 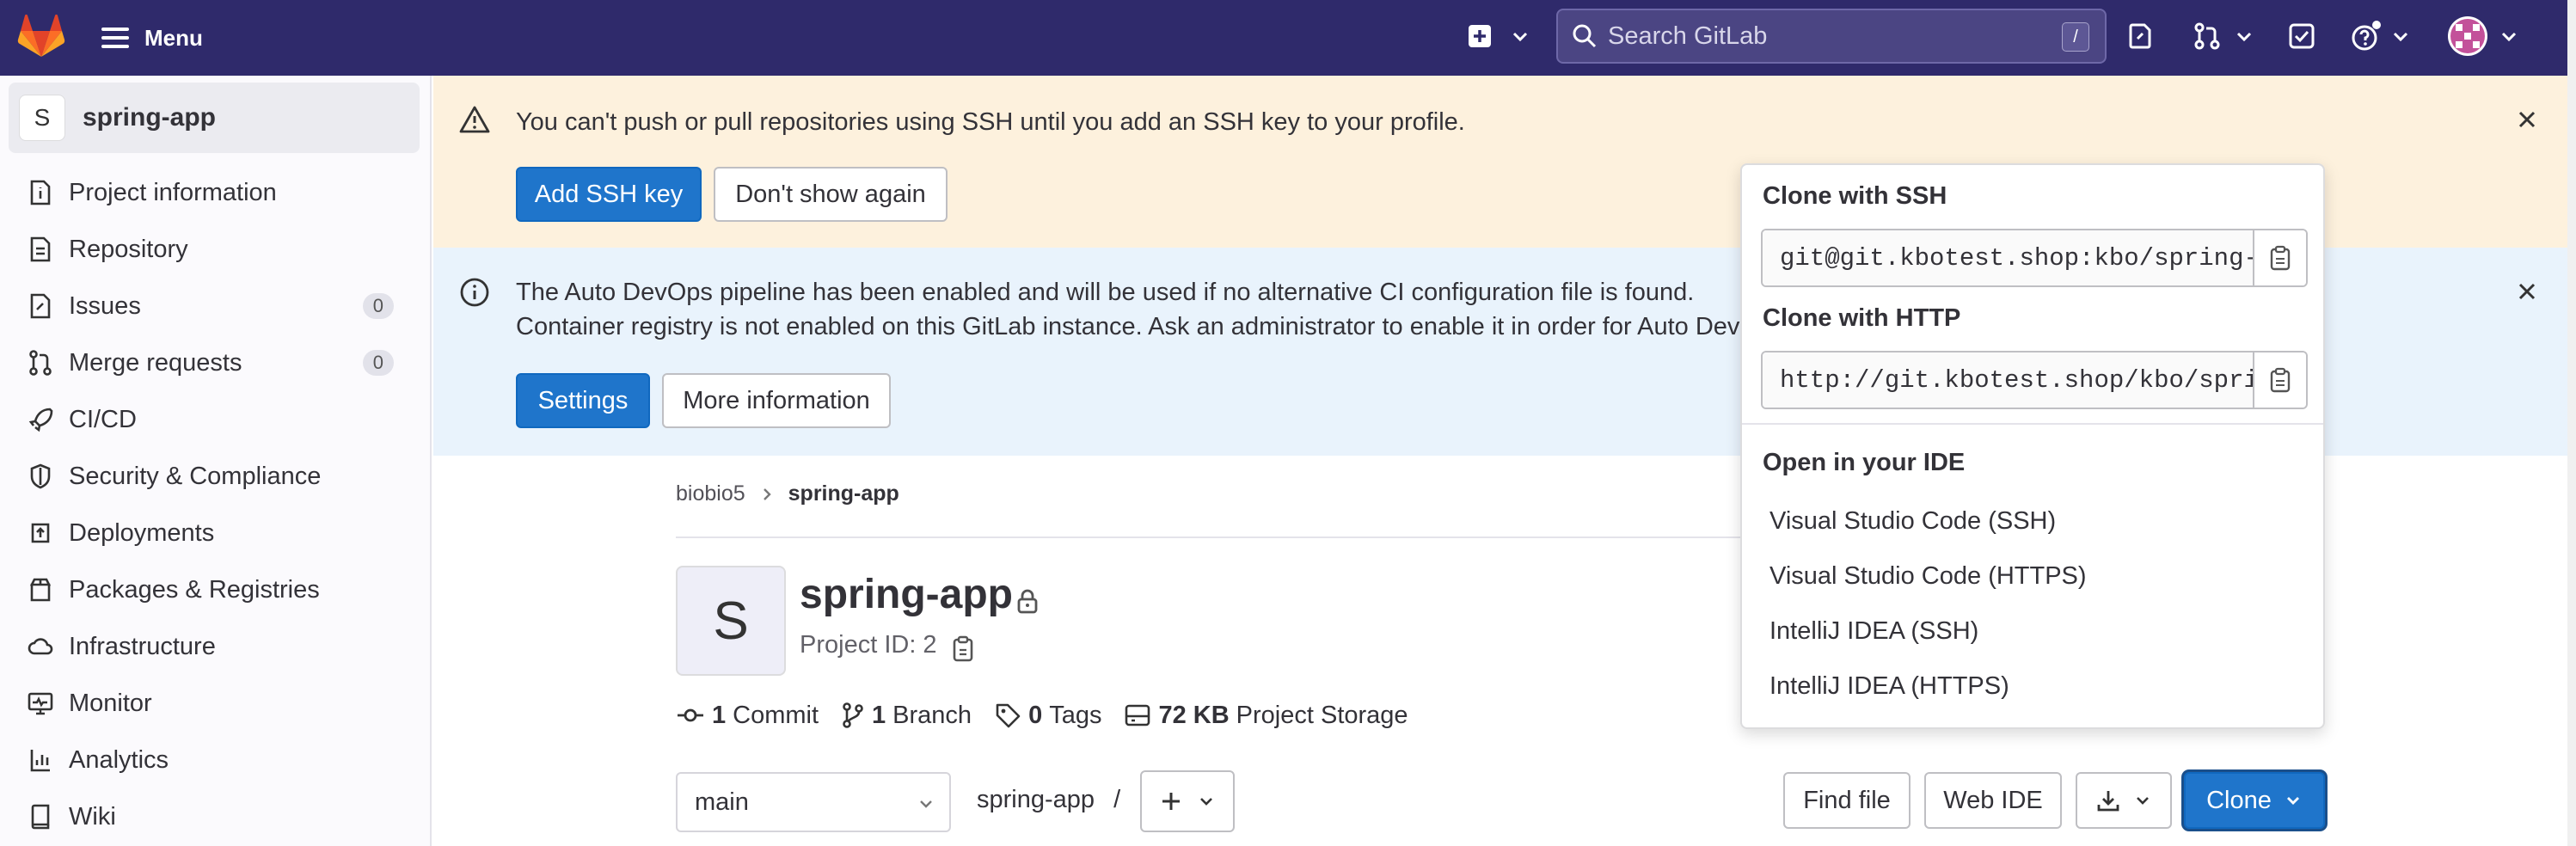 I want to click on breadcrumb-parent: biobio5, so click(x=710, y=493).